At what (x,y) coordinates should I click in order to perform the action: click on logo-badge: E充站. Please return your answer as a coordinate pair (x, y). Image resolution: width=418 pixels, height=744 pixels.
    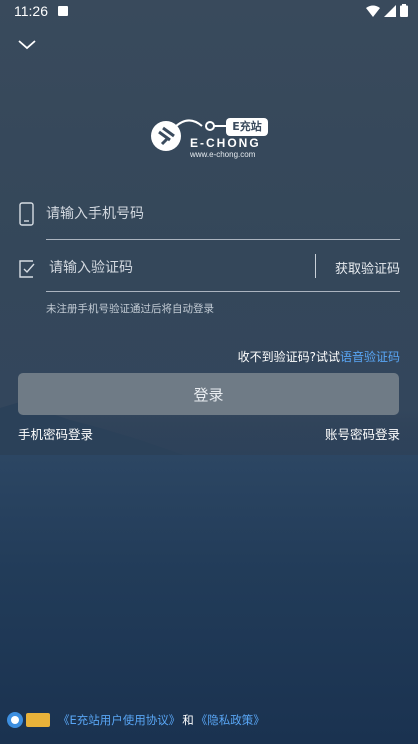
    Looking at the image, I should click on (247, 127).